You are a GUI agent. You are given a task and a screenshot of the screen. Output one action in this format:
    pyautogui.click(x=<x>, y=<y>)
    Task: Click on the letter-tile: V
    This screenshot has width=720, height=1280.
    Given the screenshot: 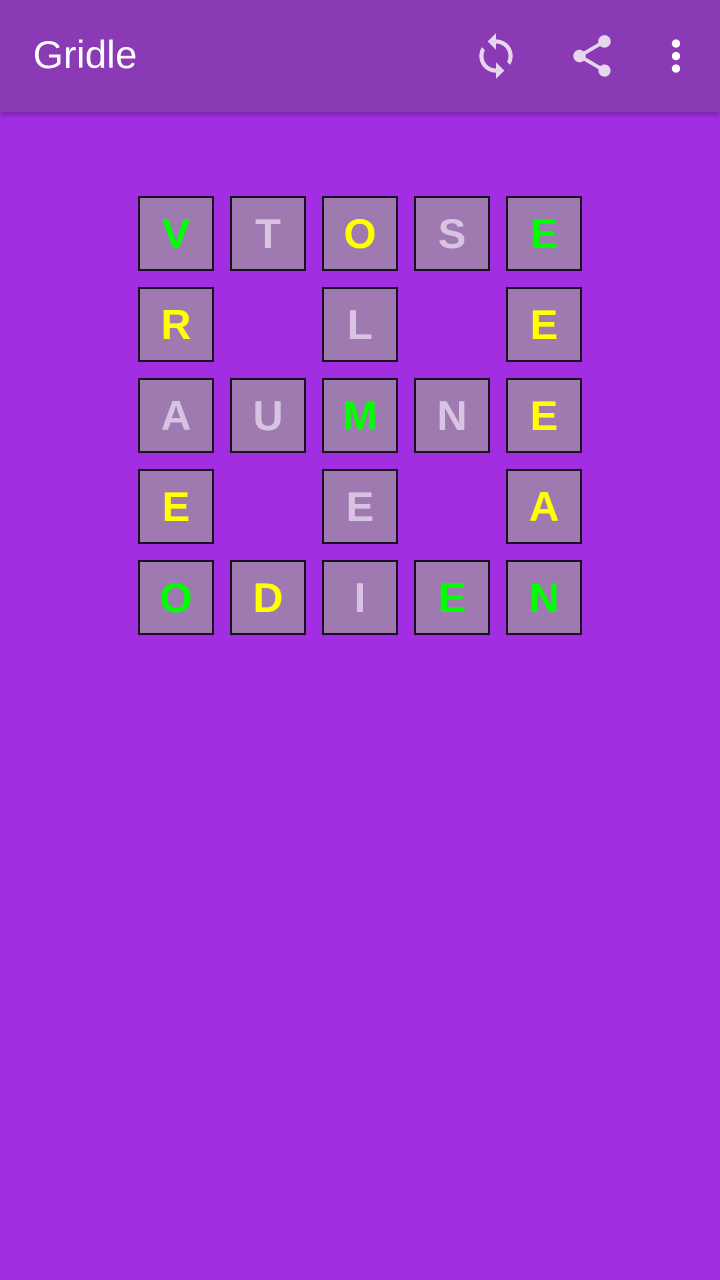 What is the action you would take?
    pyautogui.click(x=176, y=233)
    